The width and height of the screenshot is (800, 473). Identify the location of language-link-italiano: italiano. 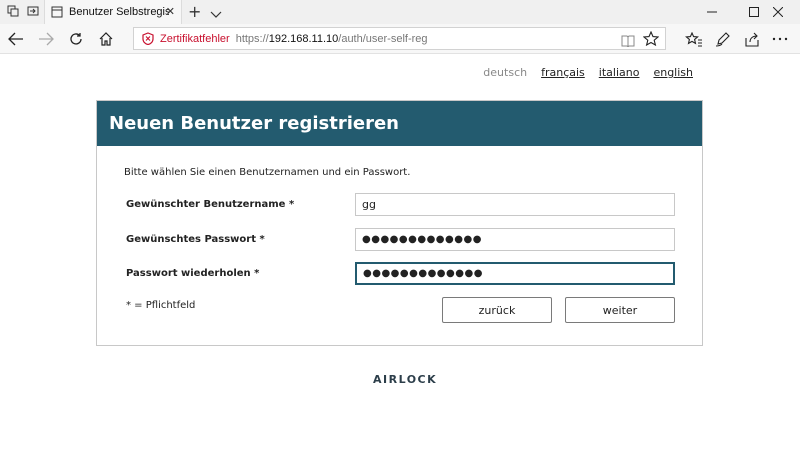
(619, 72).